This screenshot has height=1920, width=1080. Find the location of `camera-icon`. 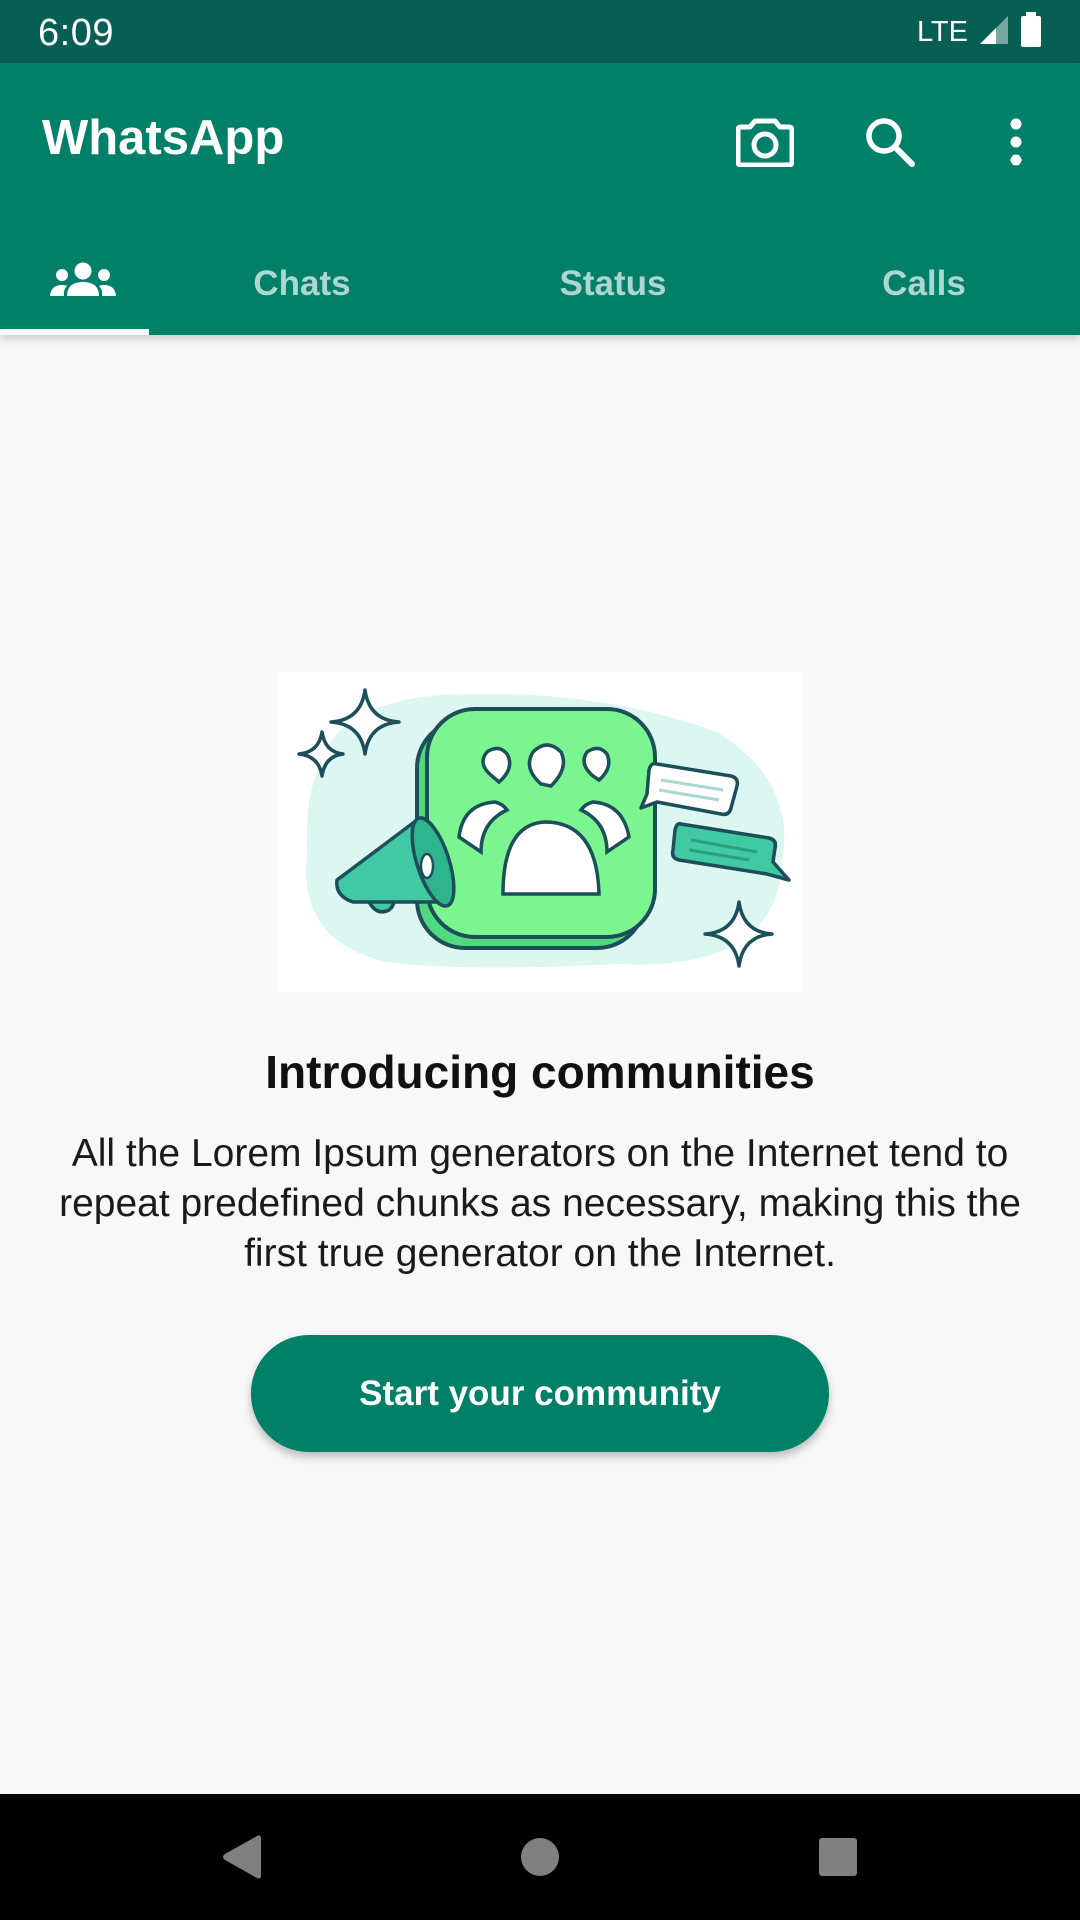

camera-icon is located at coordinates (765, 142).